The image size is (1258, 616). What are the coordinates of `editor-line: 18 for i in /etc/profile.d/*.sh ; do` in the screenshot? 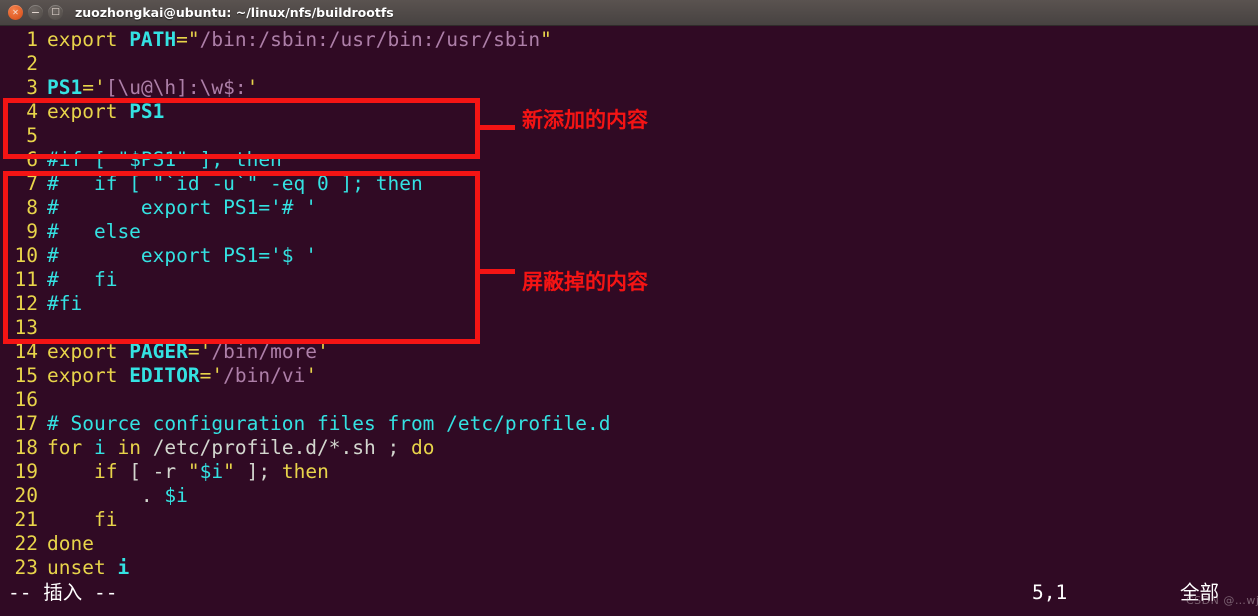 It's located at (633, 448).